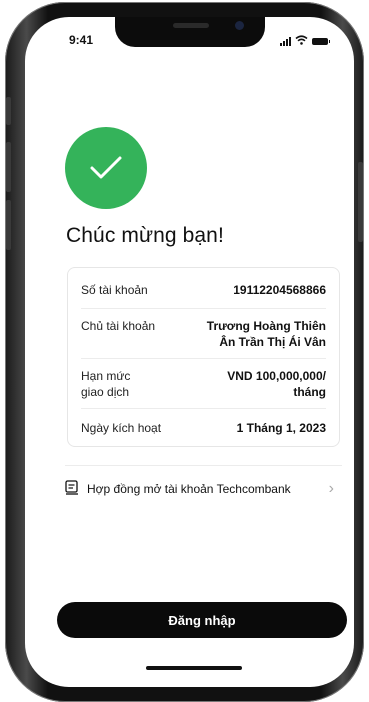  What do you see at coordinates (121, 428) in the screenshot?
I see `detail-label: Ngày kích hoạt` at bounding box center [121, 428].